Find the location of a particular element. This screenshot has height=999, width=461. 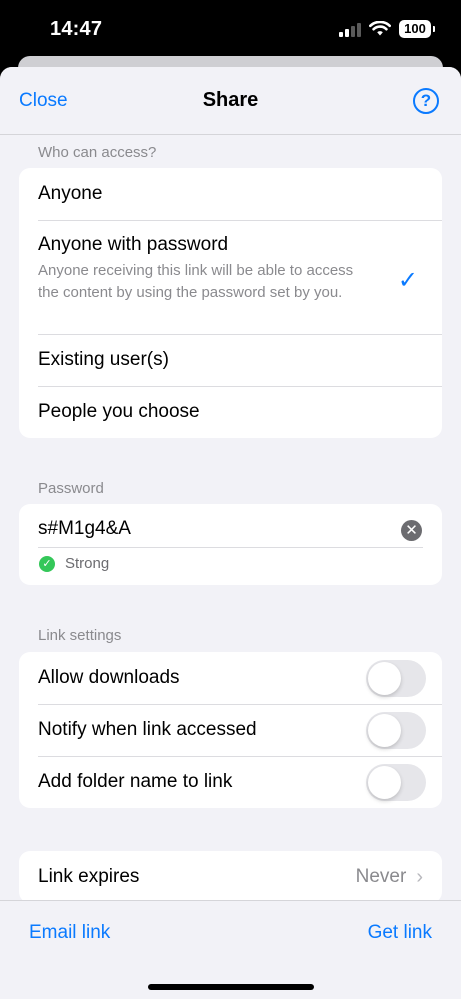

link-expires-value: Never is located at coordinates (381, 876).